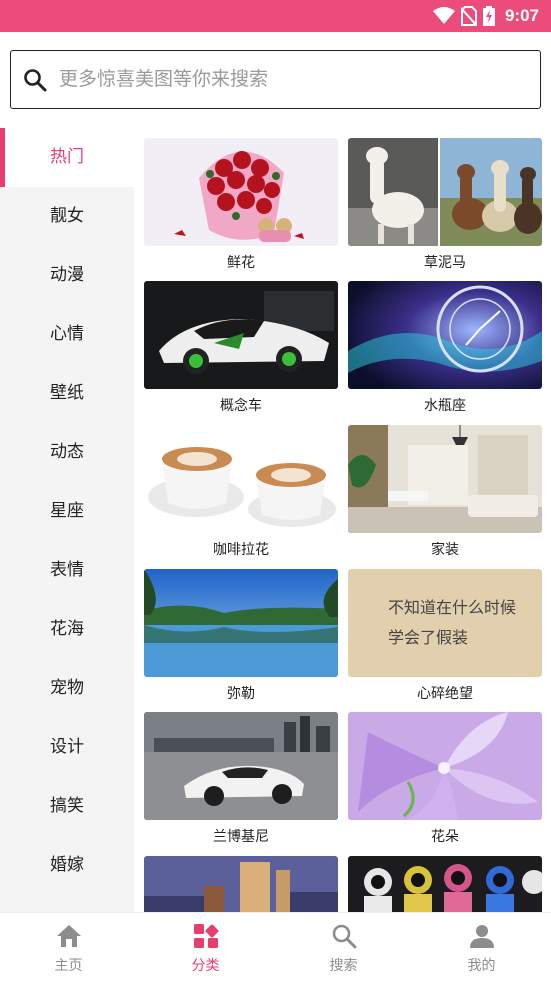 This screenshot has height=981, width=551. What do you see at coordinates (428, 637) in the screenshot?
I see `handwriting-line-2: 学会了假装` at bounding box center [428, 637].